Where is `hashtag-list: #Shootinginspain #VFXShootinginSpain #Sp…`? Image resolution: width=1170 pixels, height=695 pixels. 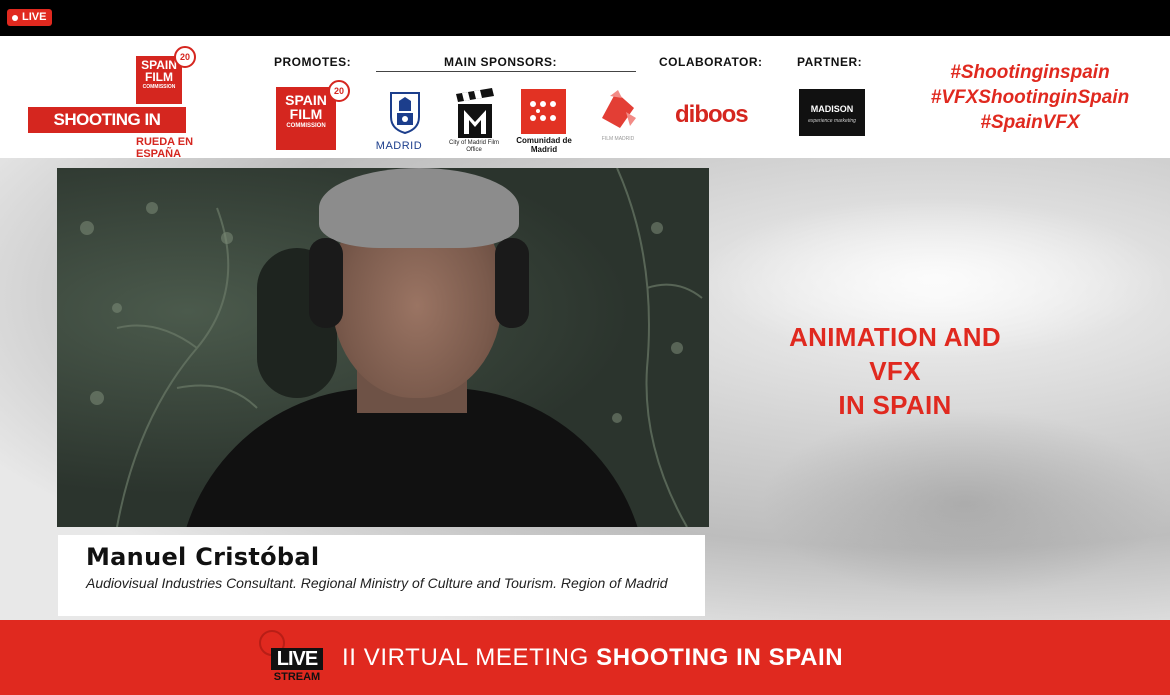
hashtag-list: #Shootinginspain #VFXShootinginSpain #Sp… is located at coordinates (1030, 97).